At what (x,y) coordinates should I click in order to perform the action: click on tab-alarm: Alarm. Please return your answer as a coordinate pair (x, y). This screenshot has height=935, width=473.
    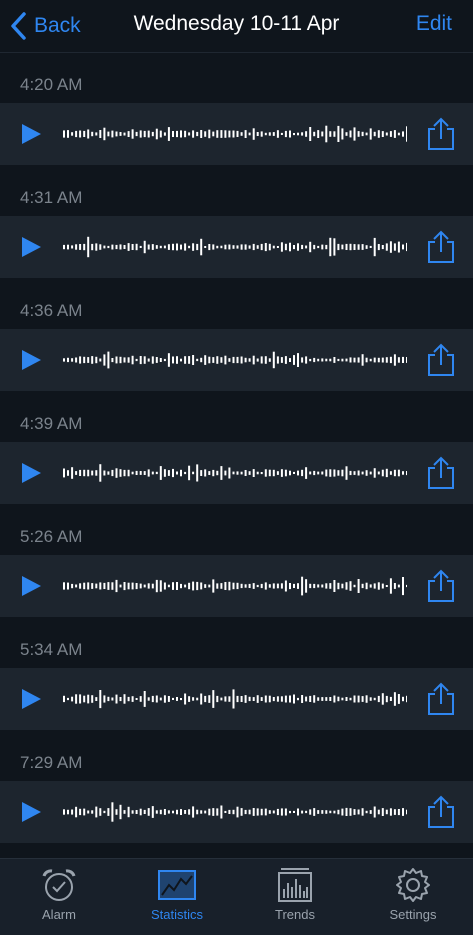
    Looking at the image, I should click on (59, 897).